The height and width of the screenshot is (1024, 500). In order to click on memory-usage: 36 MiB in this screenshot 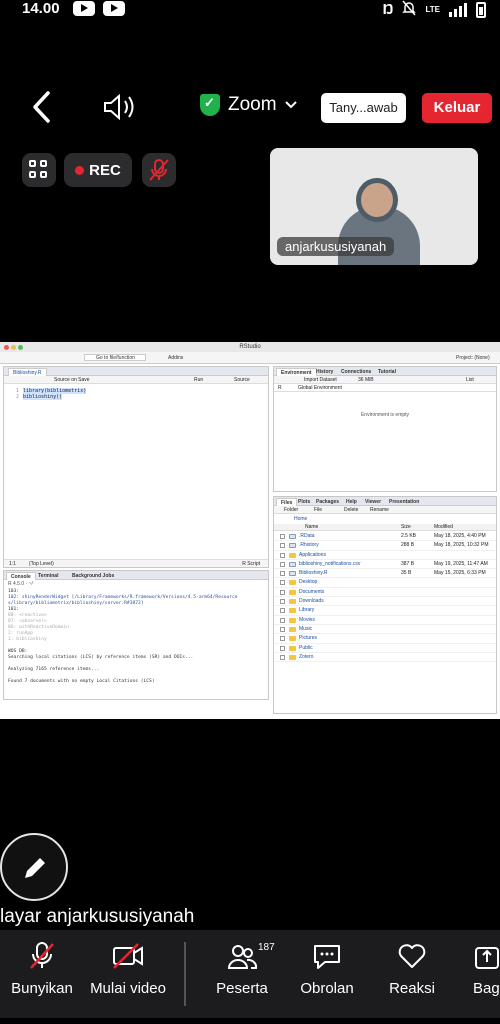, I will do `click(366, 380)`.